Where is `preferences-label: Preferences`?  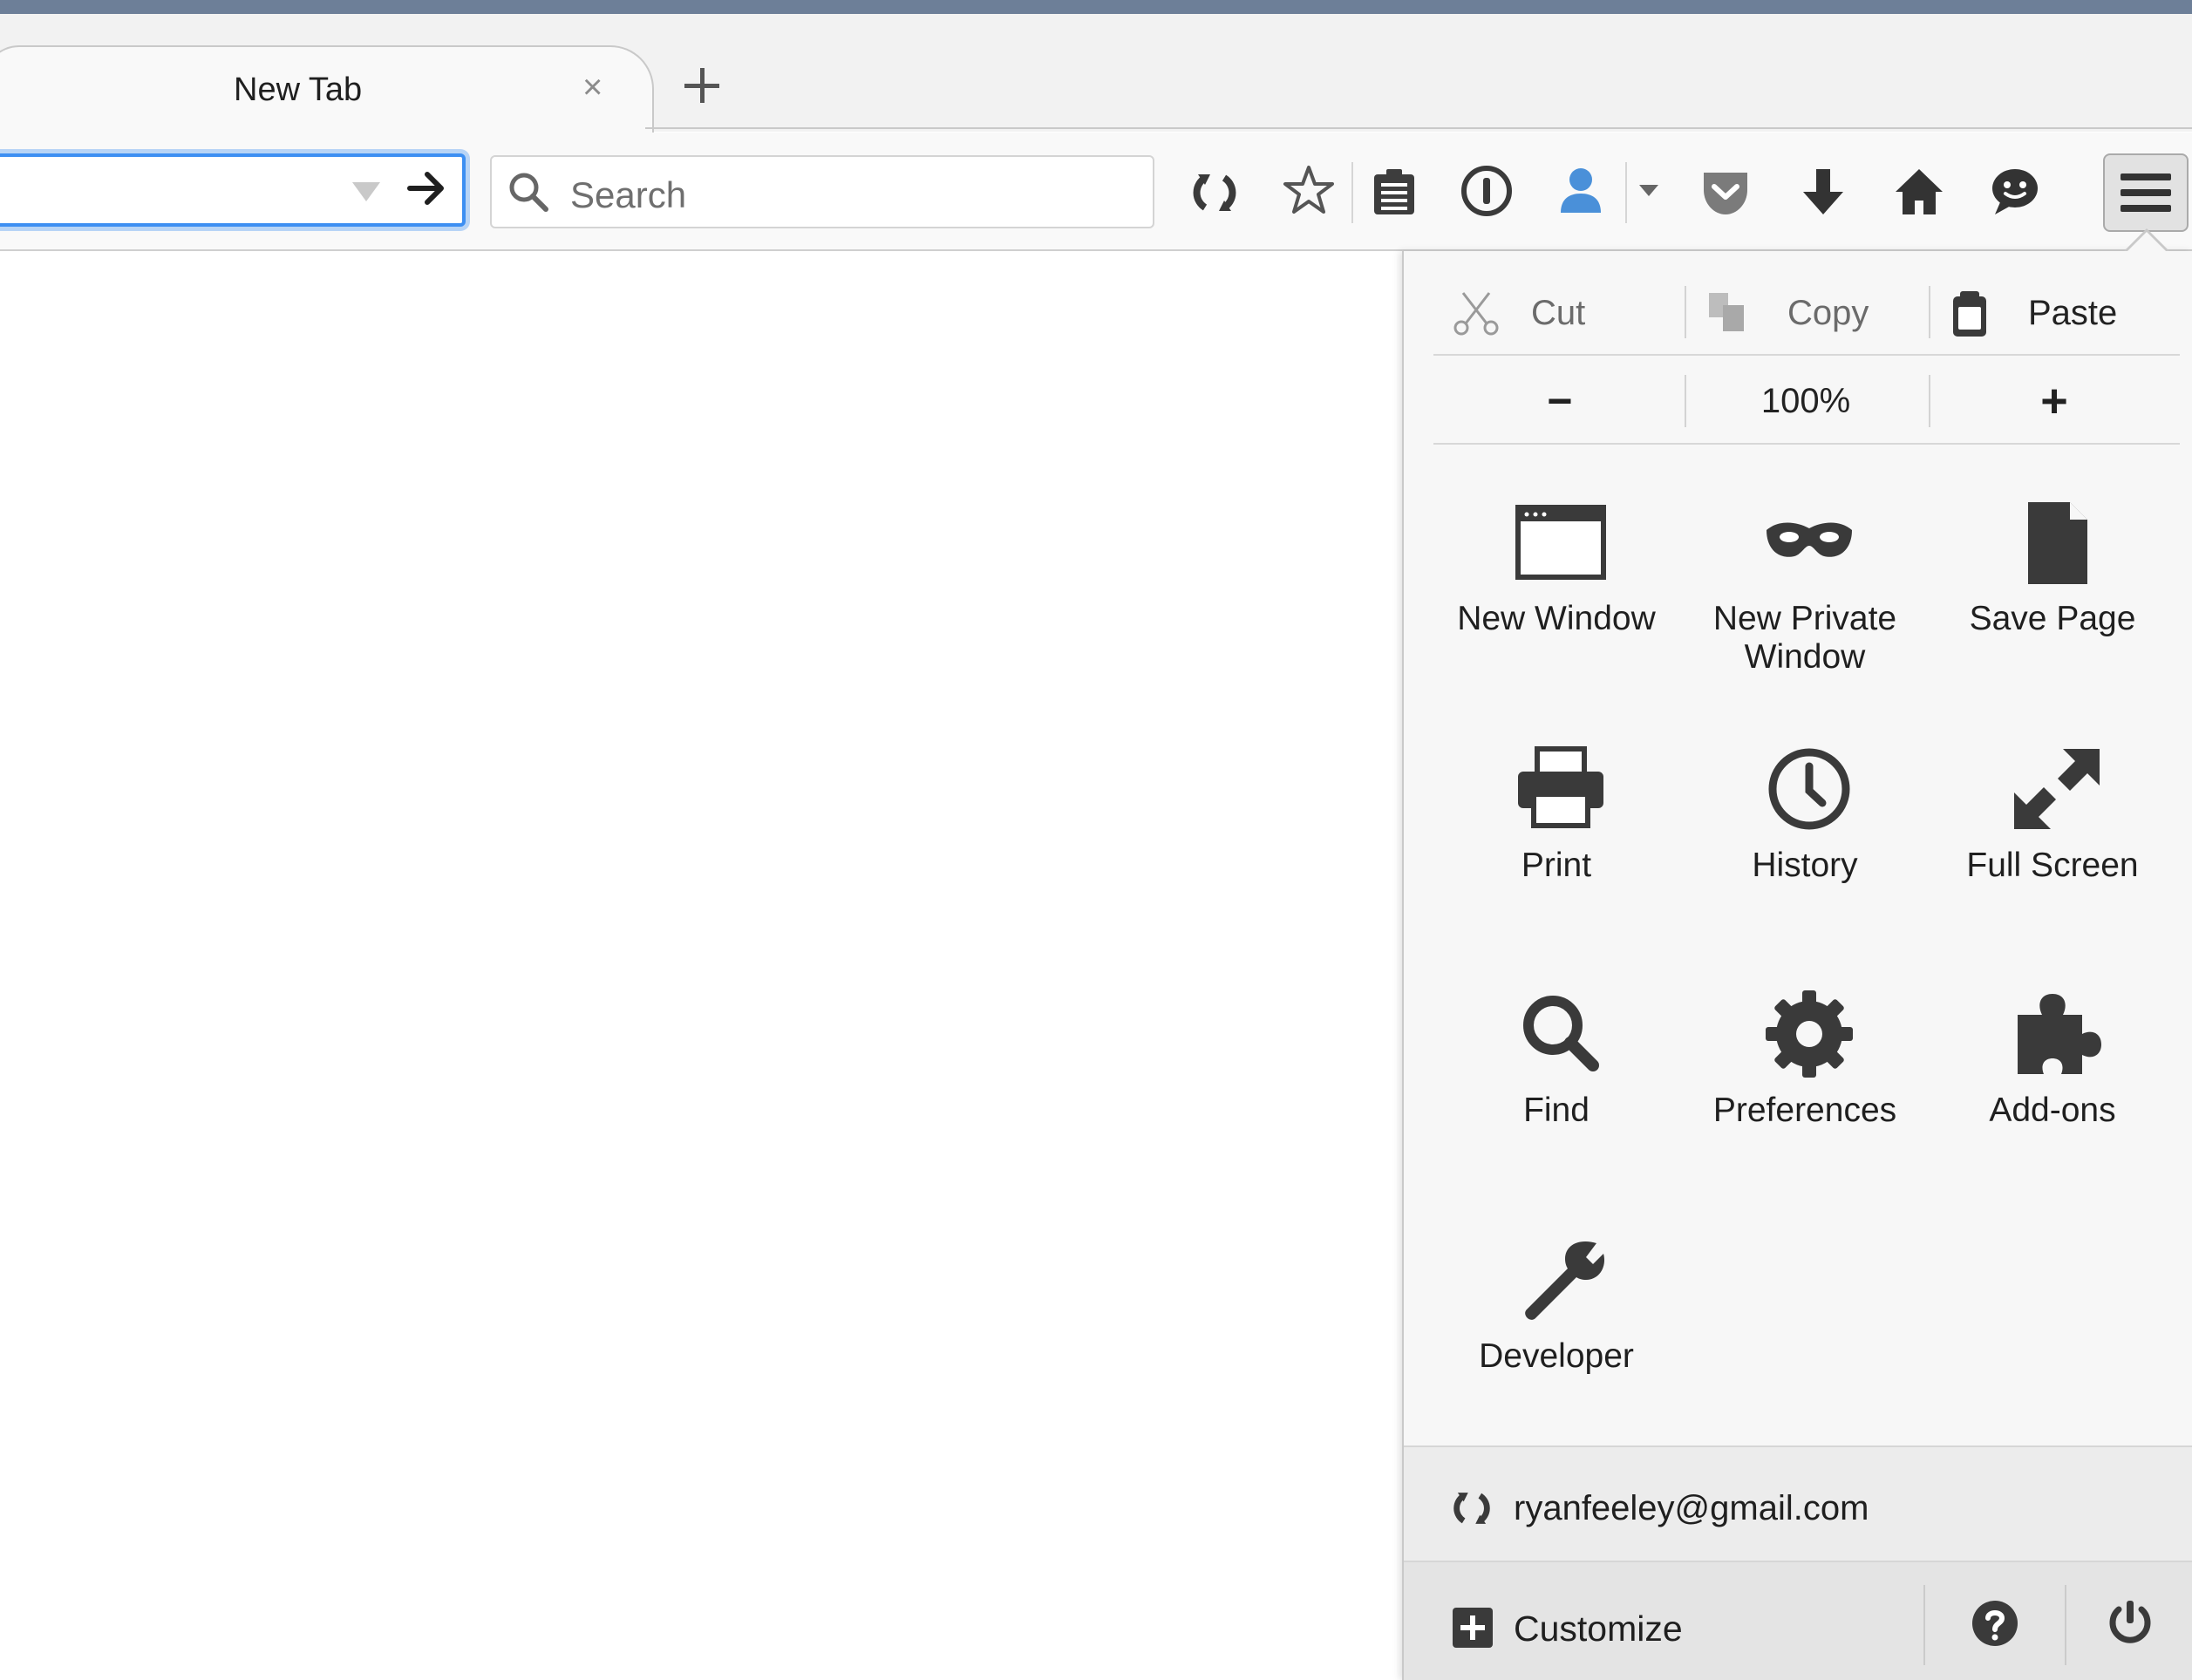
preferences-label: Preferences is located at coordinates (1804, 1110).